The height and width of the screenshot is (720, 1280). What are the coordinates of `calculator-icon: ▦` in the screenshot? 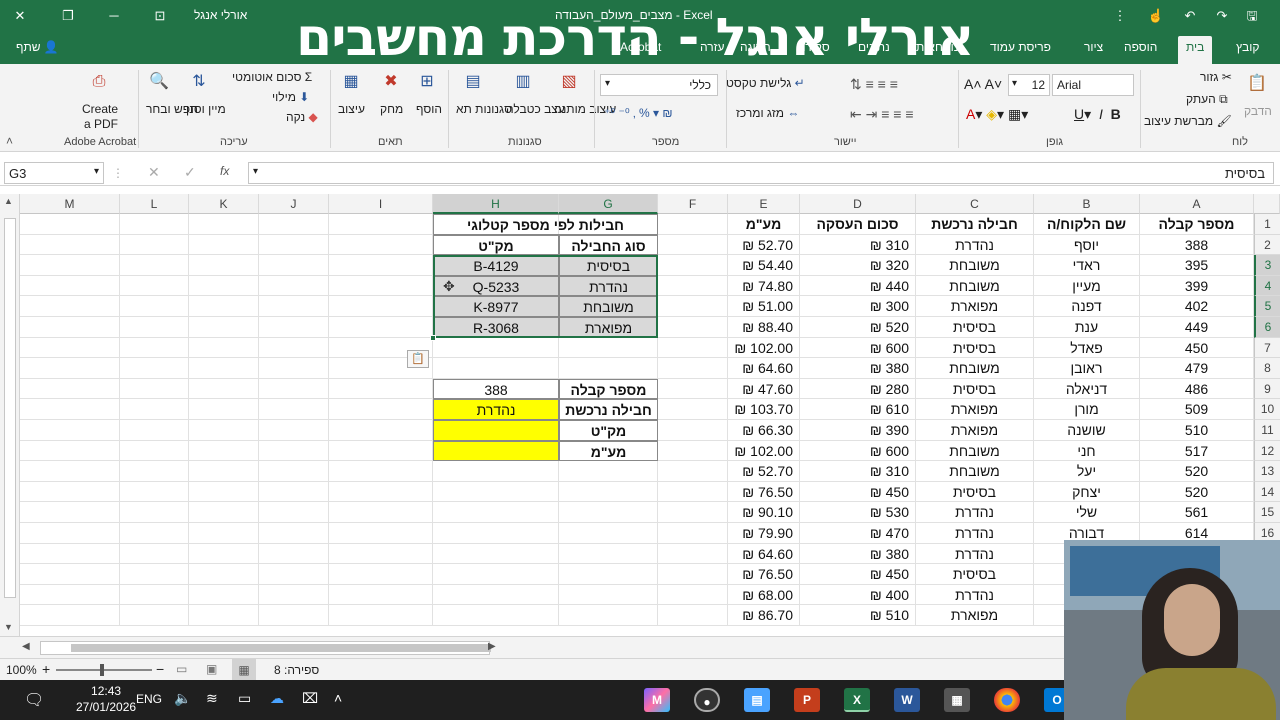 It's located at (957, 700).